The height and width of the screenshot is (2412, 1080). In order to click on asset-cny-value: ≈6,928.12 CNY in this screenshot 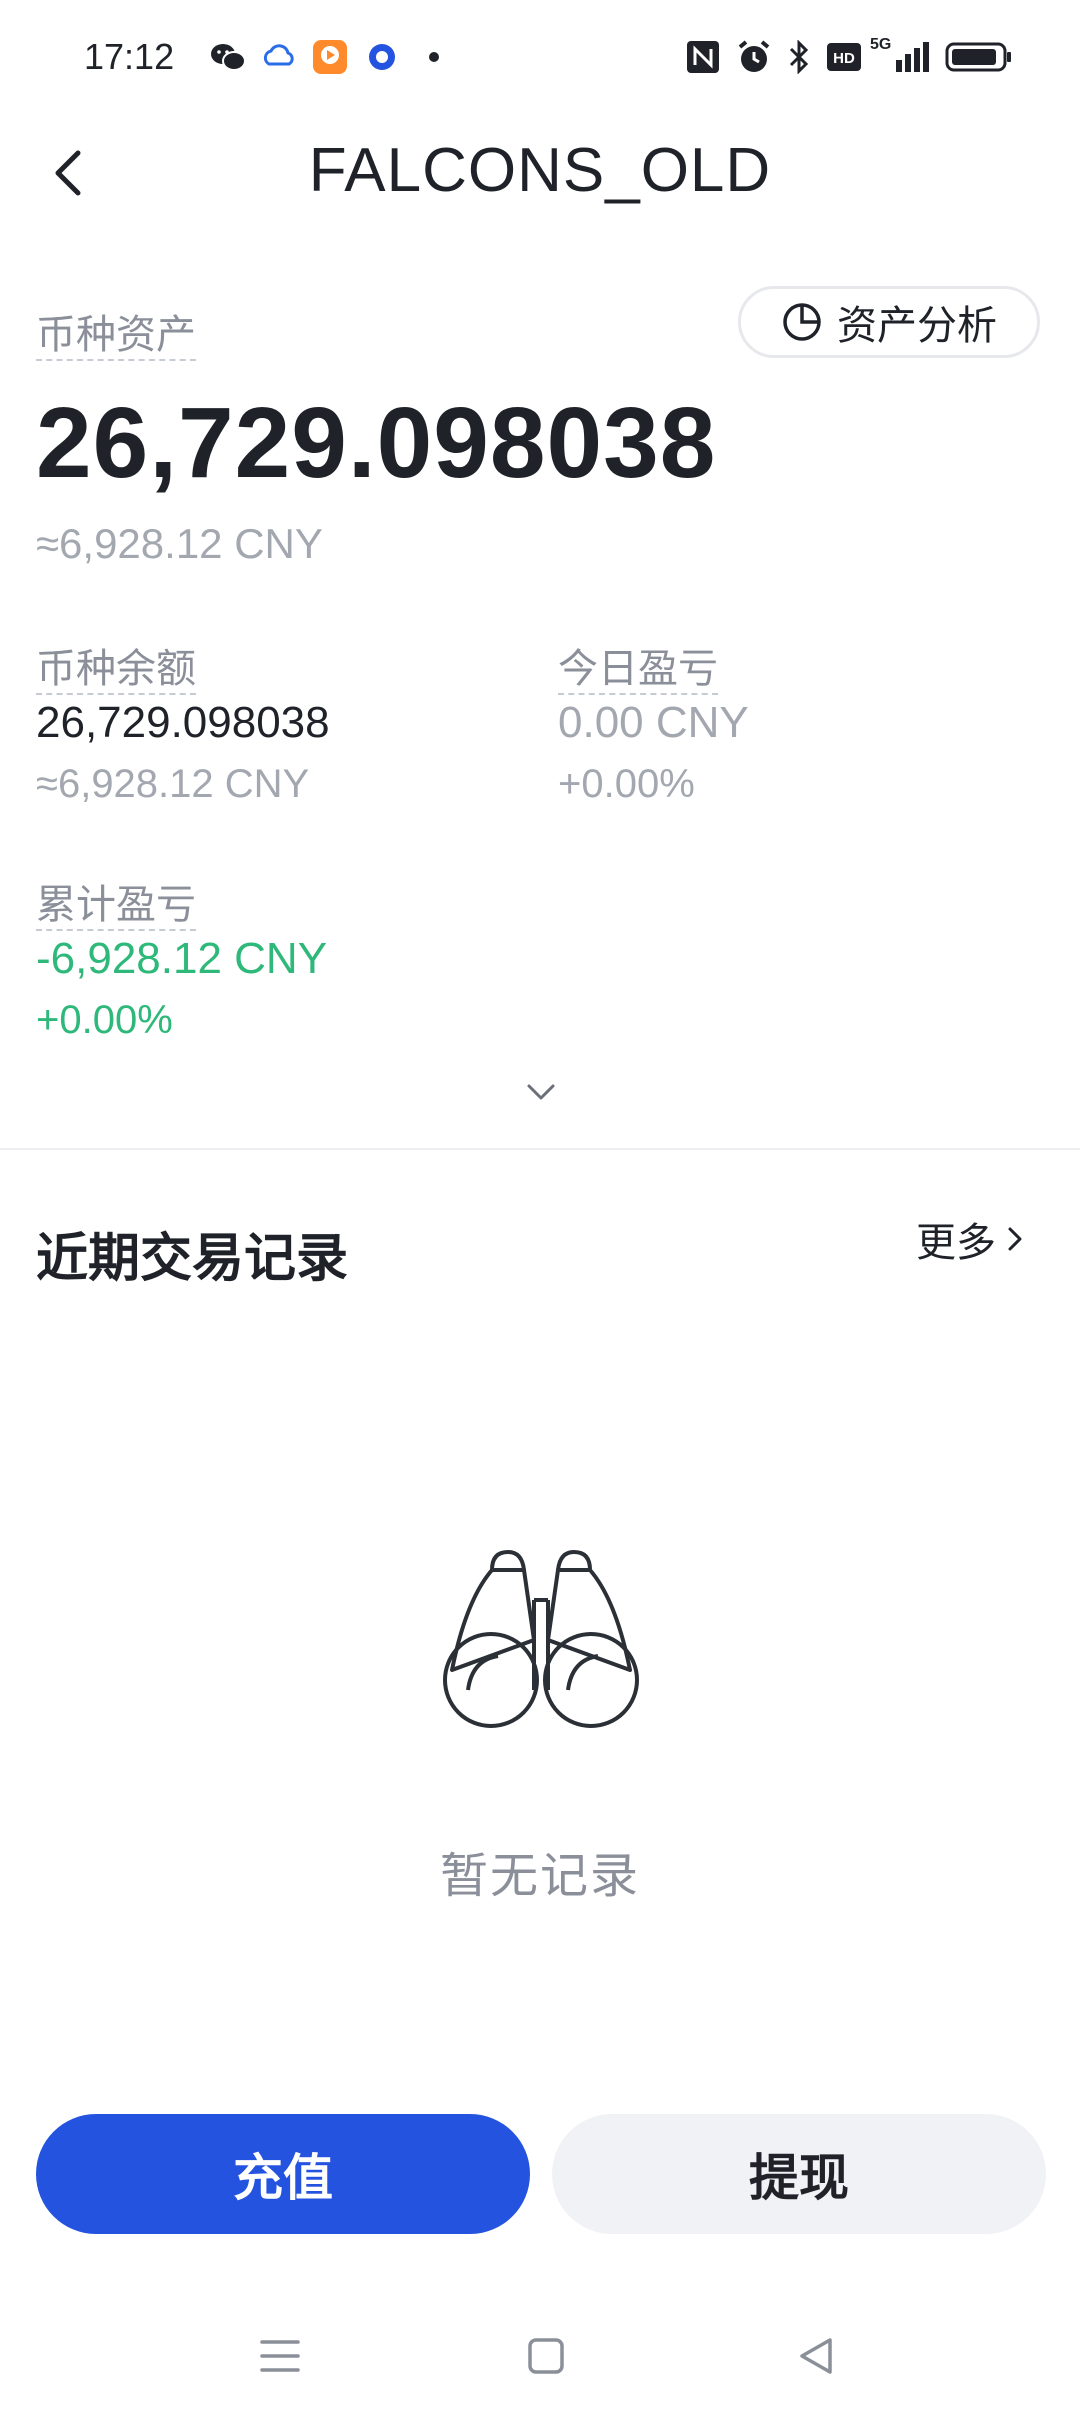, I will do `click(179, 543)`.